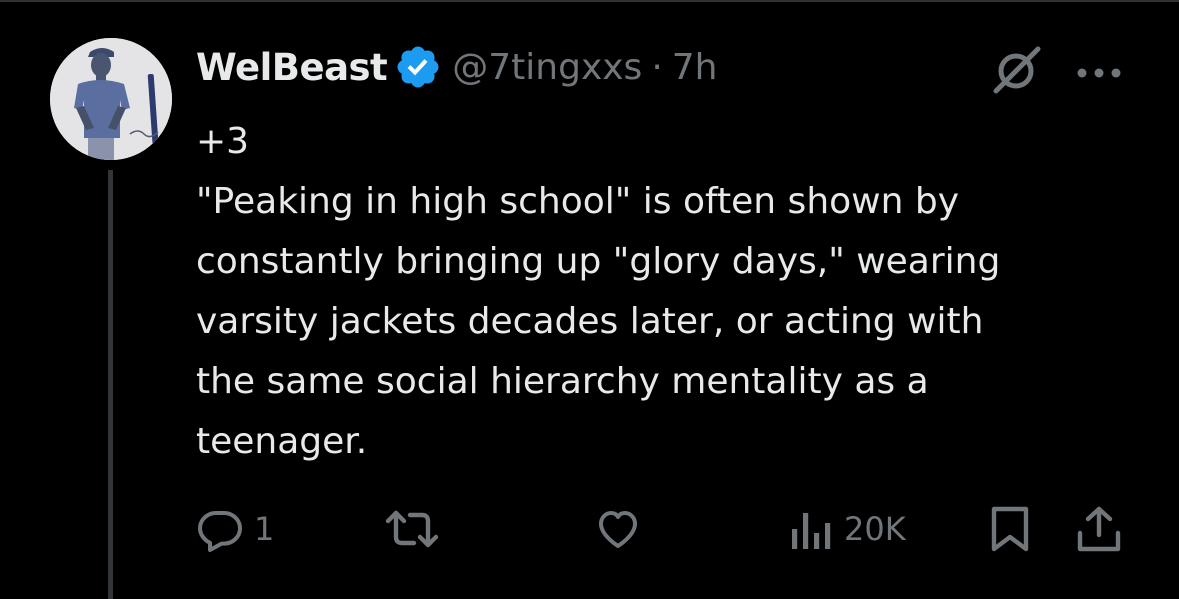 Image resolution: width=1179 pixels, height=599 pixels. I want to click on reply-button: 1, so click(235, 529).